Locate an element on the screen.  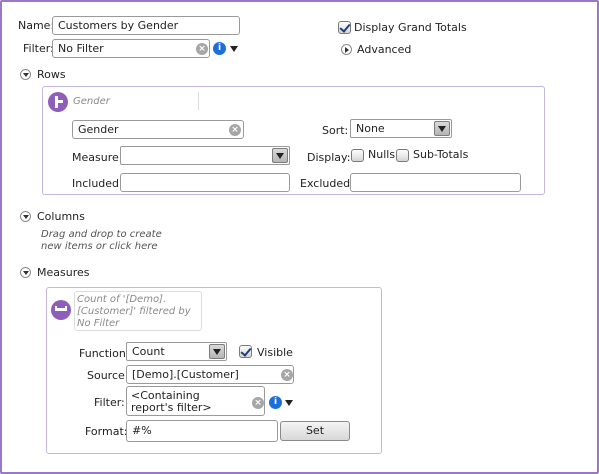
measure-caption-line2: [Customer]' filtered by is located at coordinates (134, 311).